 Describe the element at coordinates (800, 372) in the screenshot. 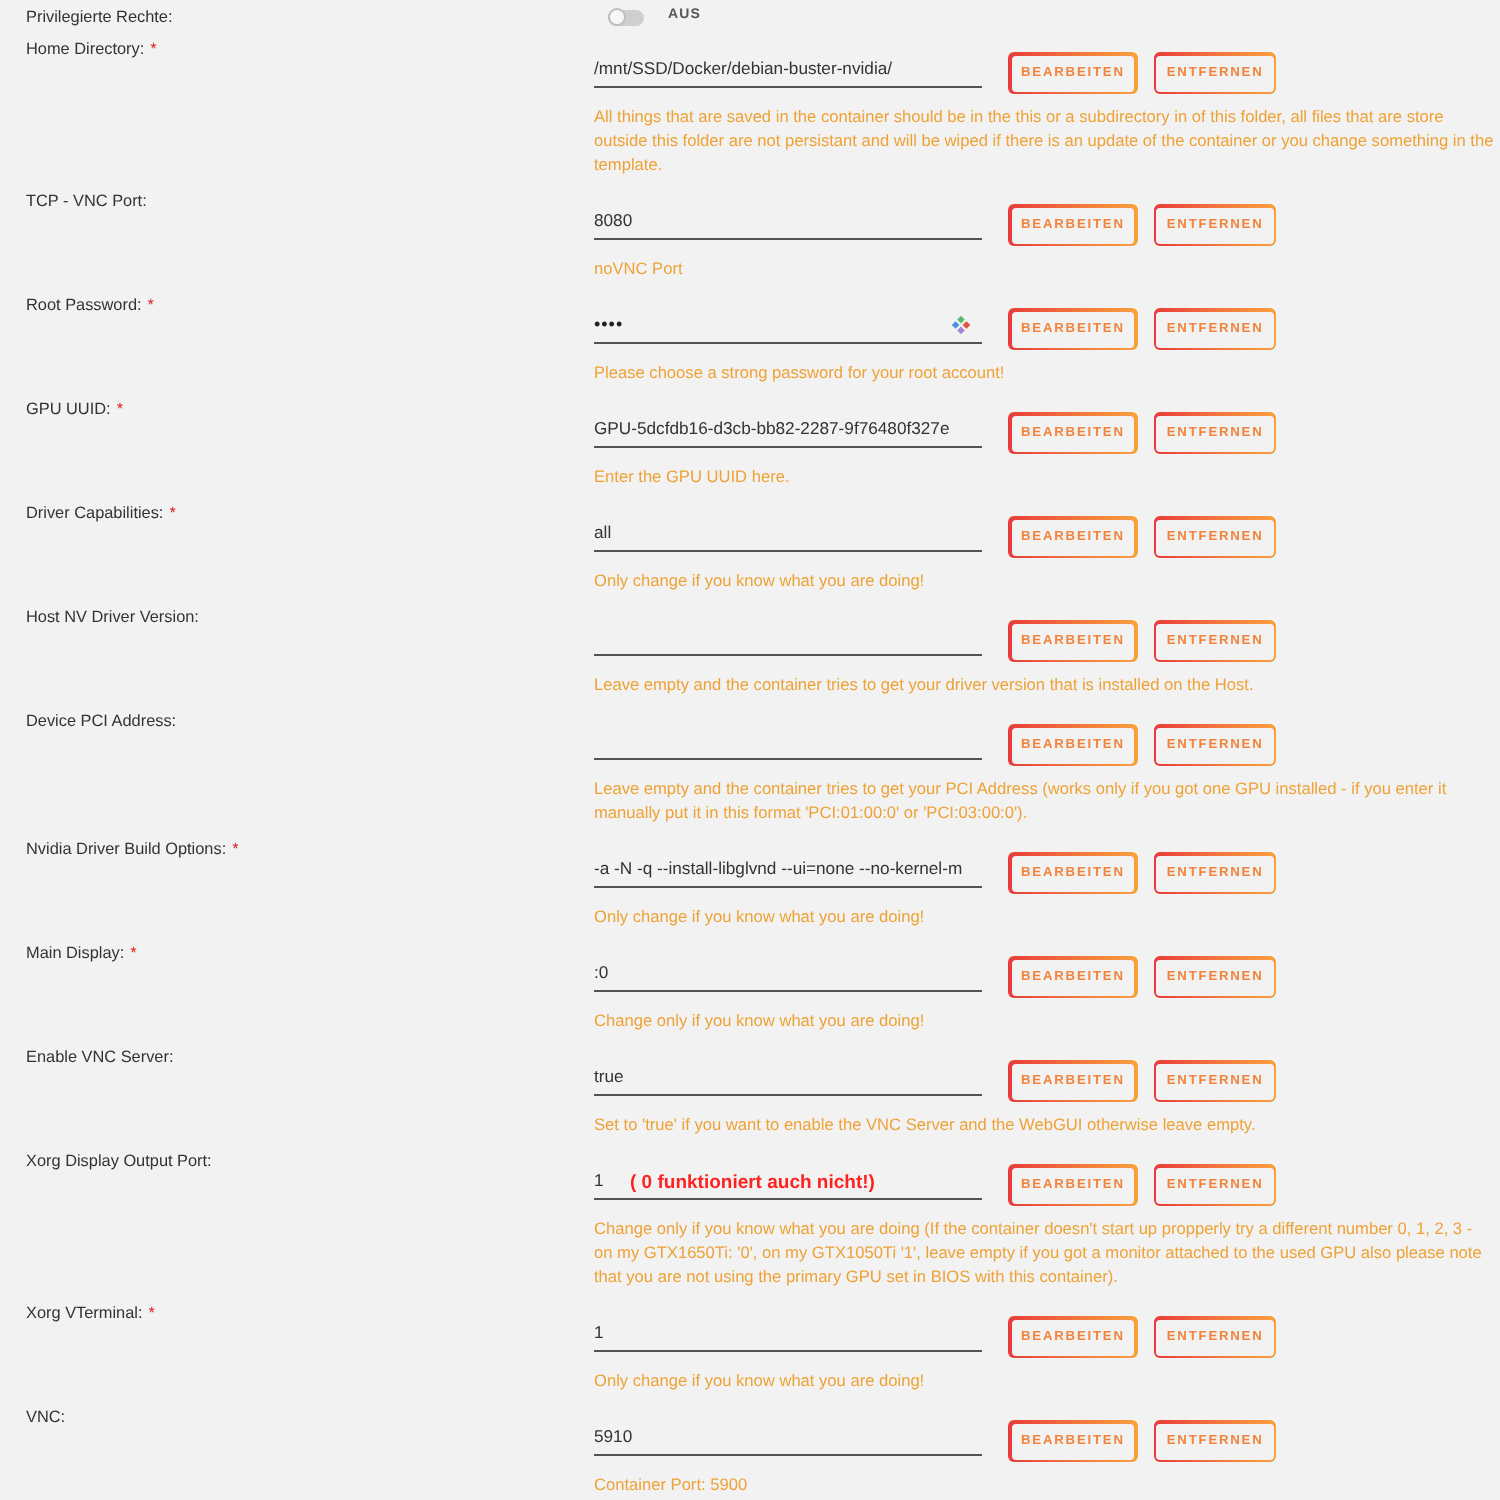

I see `hint-text: Please choose a strong password for your root account!` at that location.